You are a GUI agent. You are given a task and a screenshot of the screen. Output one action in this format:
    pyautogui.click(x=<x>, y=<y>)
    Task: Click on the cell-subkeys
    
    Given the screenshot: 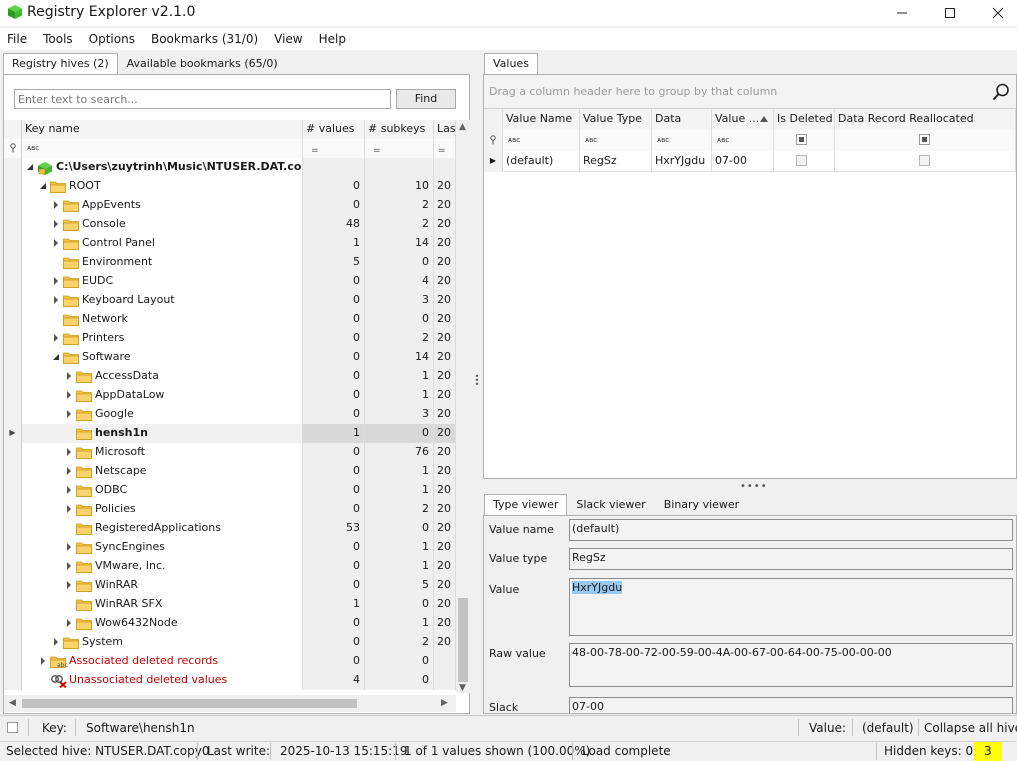 What is the action you would take?
    pyautogui.click(x=399, y=167)
    